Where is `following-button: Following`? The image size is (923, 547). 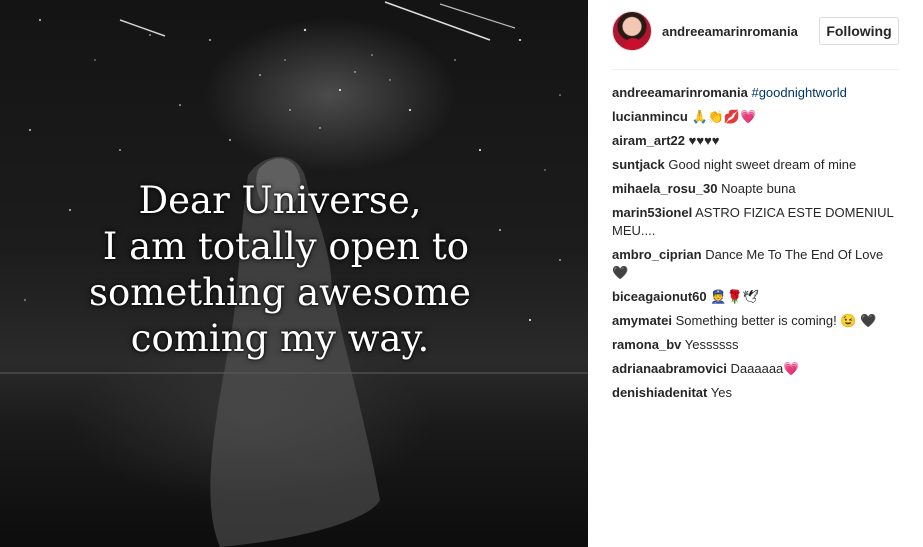
following-button: Following is located at coordinates (859, 31).